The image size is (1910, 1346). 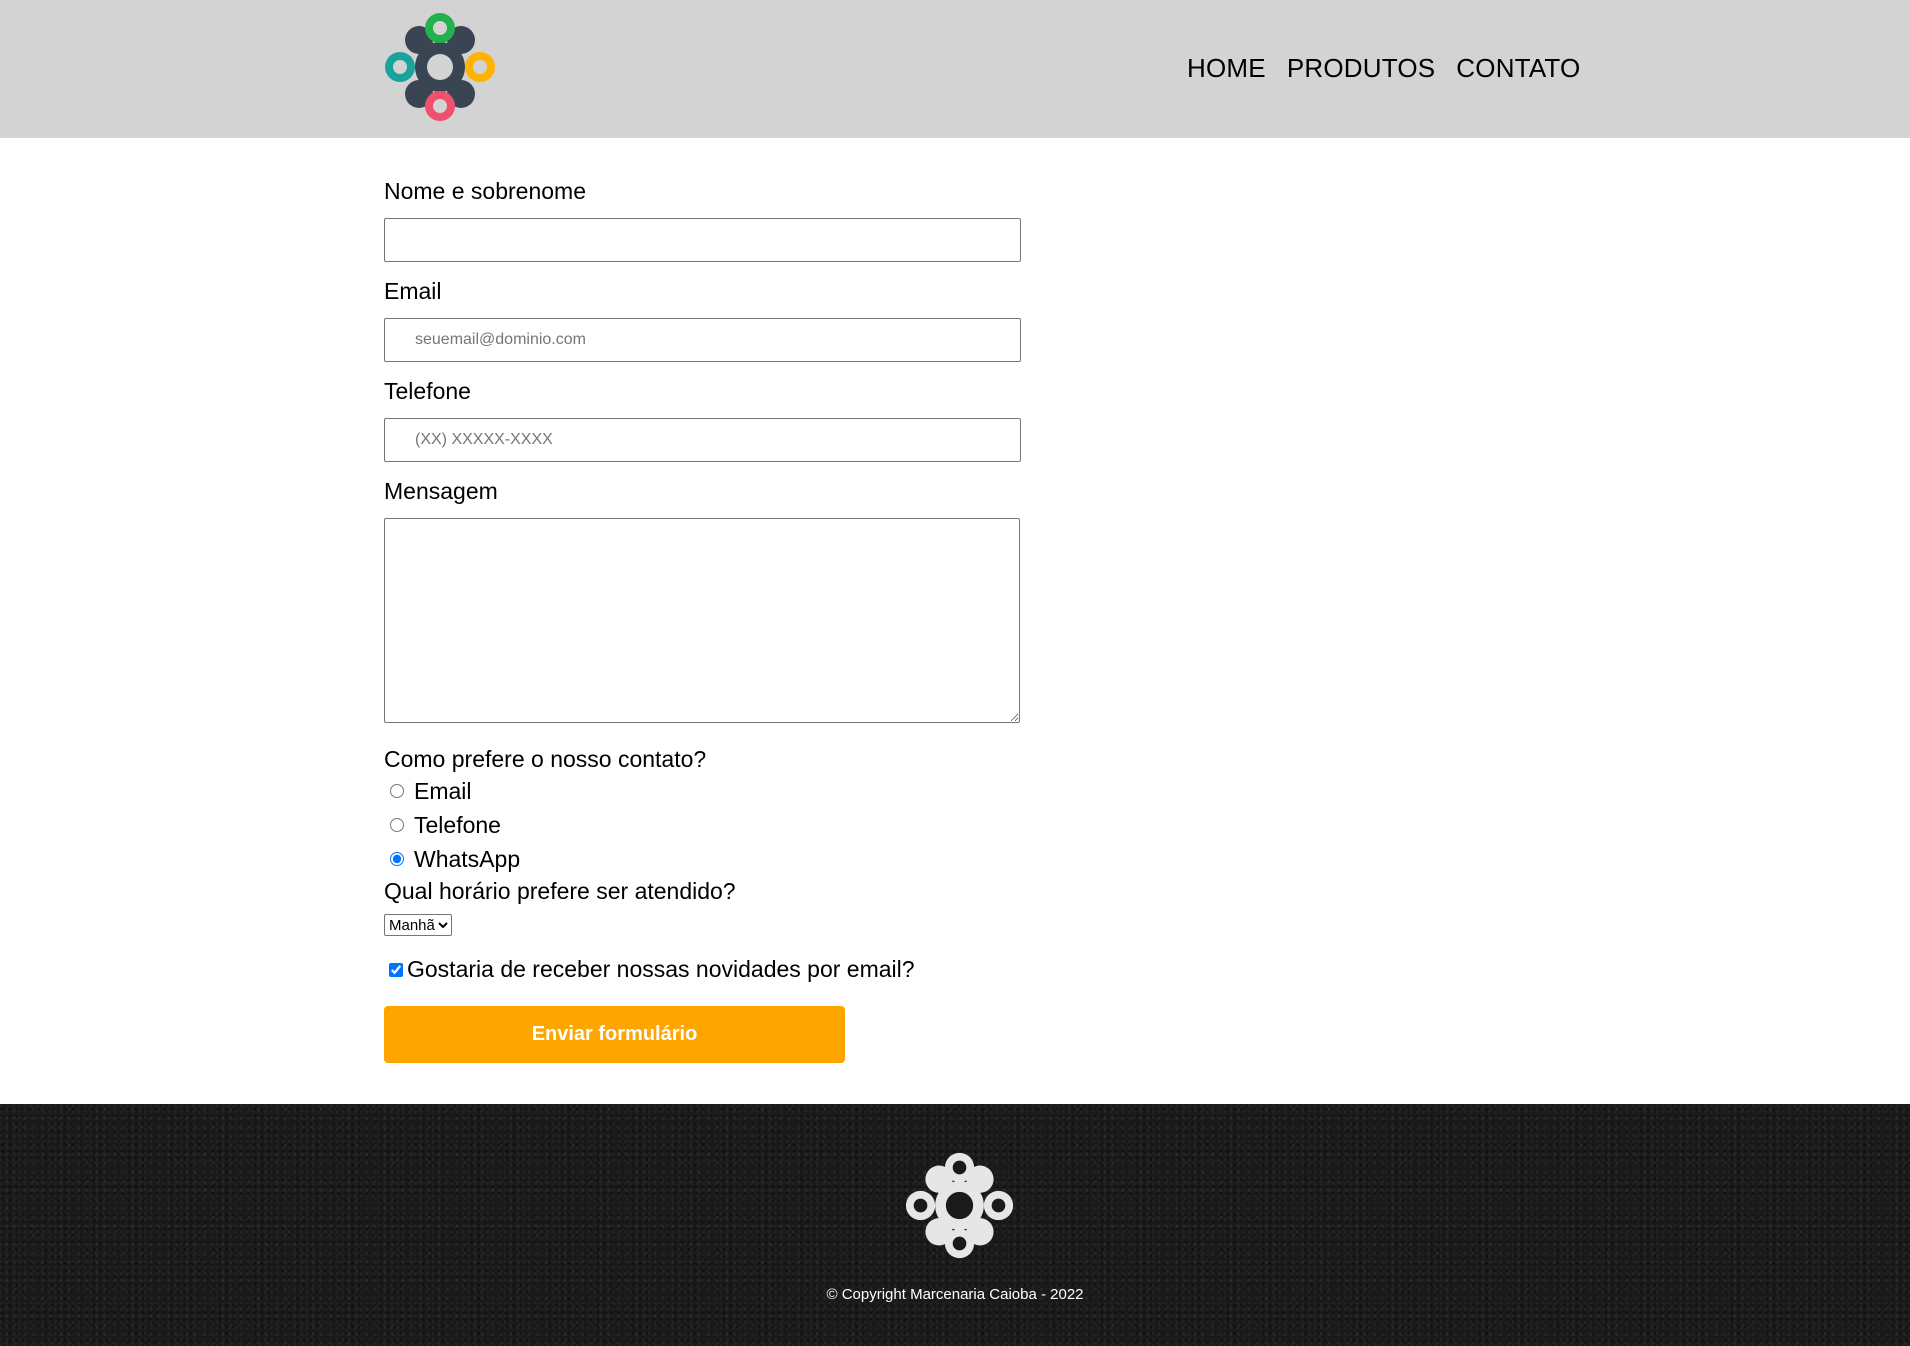 What do you see at coordinates (704, 825) in the screenshot?
I see `radio-option-phone: Telefone` at bounding box center [704, 825].